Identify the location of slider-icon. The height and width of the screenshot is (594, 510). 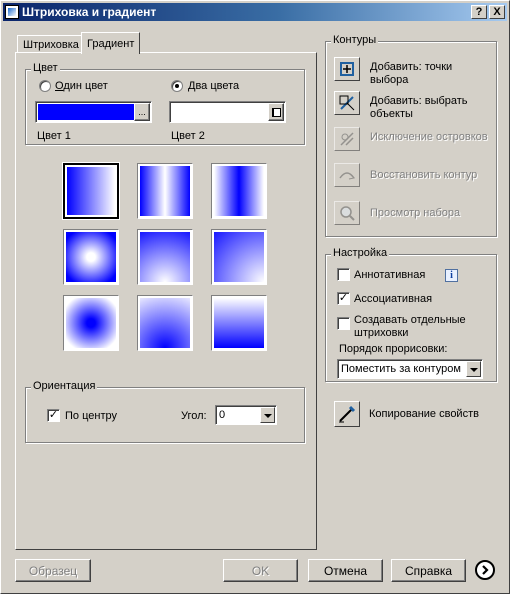
(276, 112).